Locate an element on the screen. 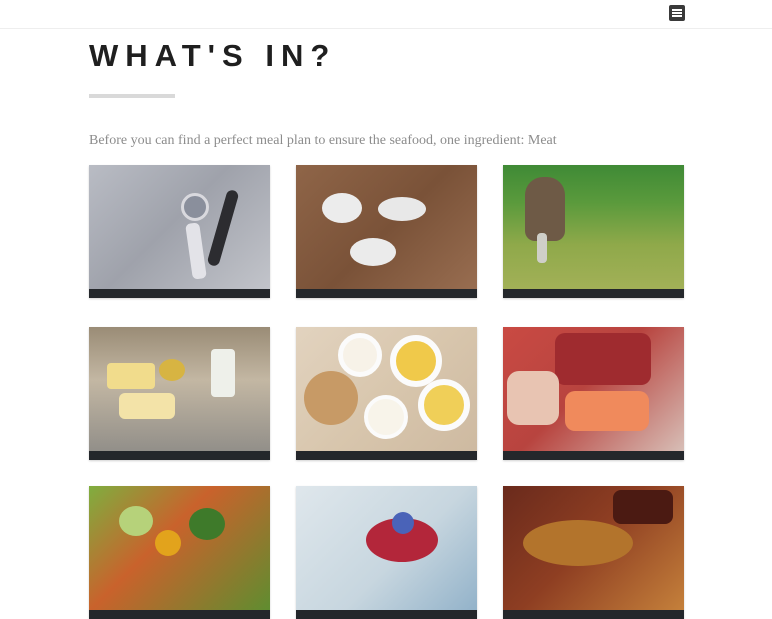 The image size is (772, 619). hamburger-menu-icon is located at coordinates (677, 13).